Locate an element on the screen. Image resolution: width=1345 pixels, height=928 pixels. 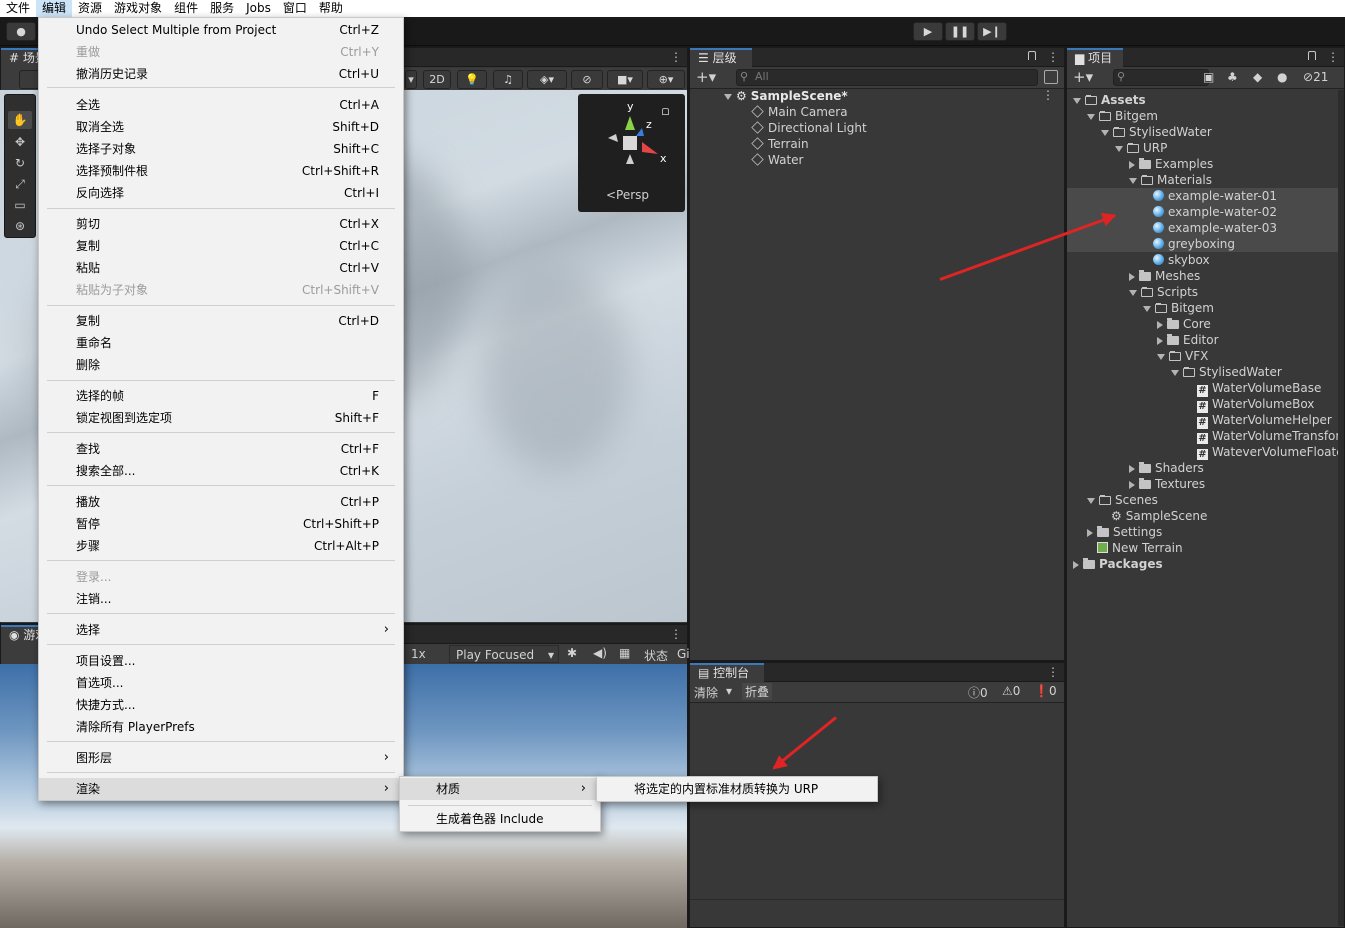
edit-menu-item: Undo Select Multiple from Project Ctrl+Z is located at coordinates (221, 30).